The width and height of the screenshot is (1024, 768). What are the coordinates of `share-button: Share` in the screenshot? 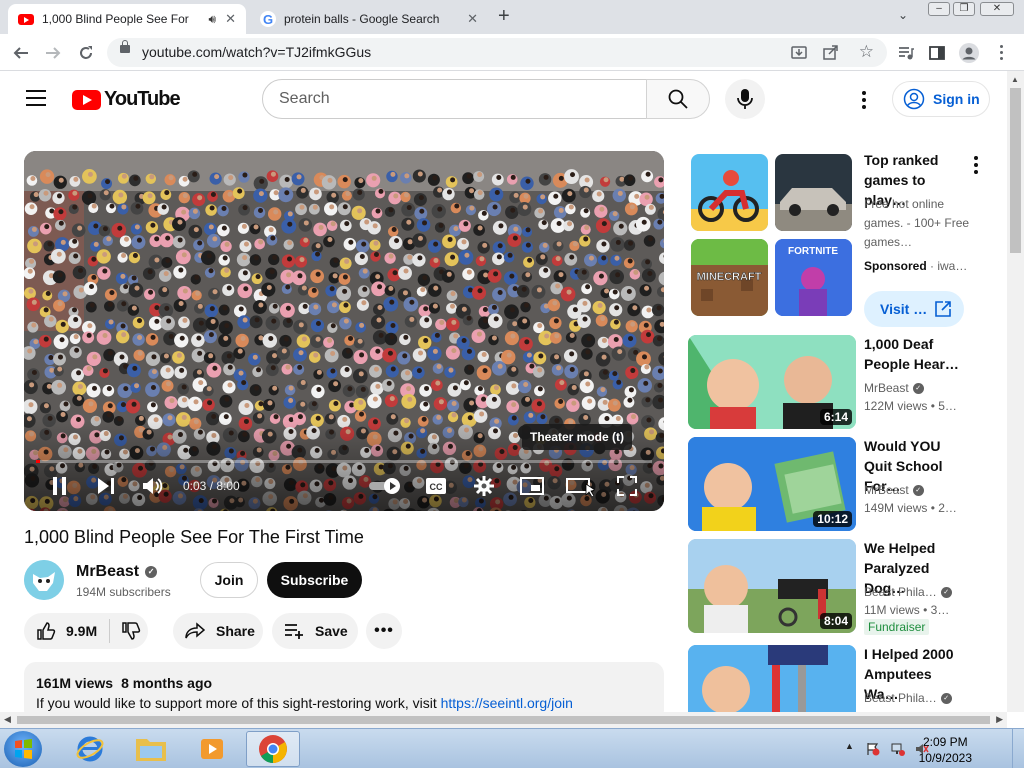 It's located at (218, 631).